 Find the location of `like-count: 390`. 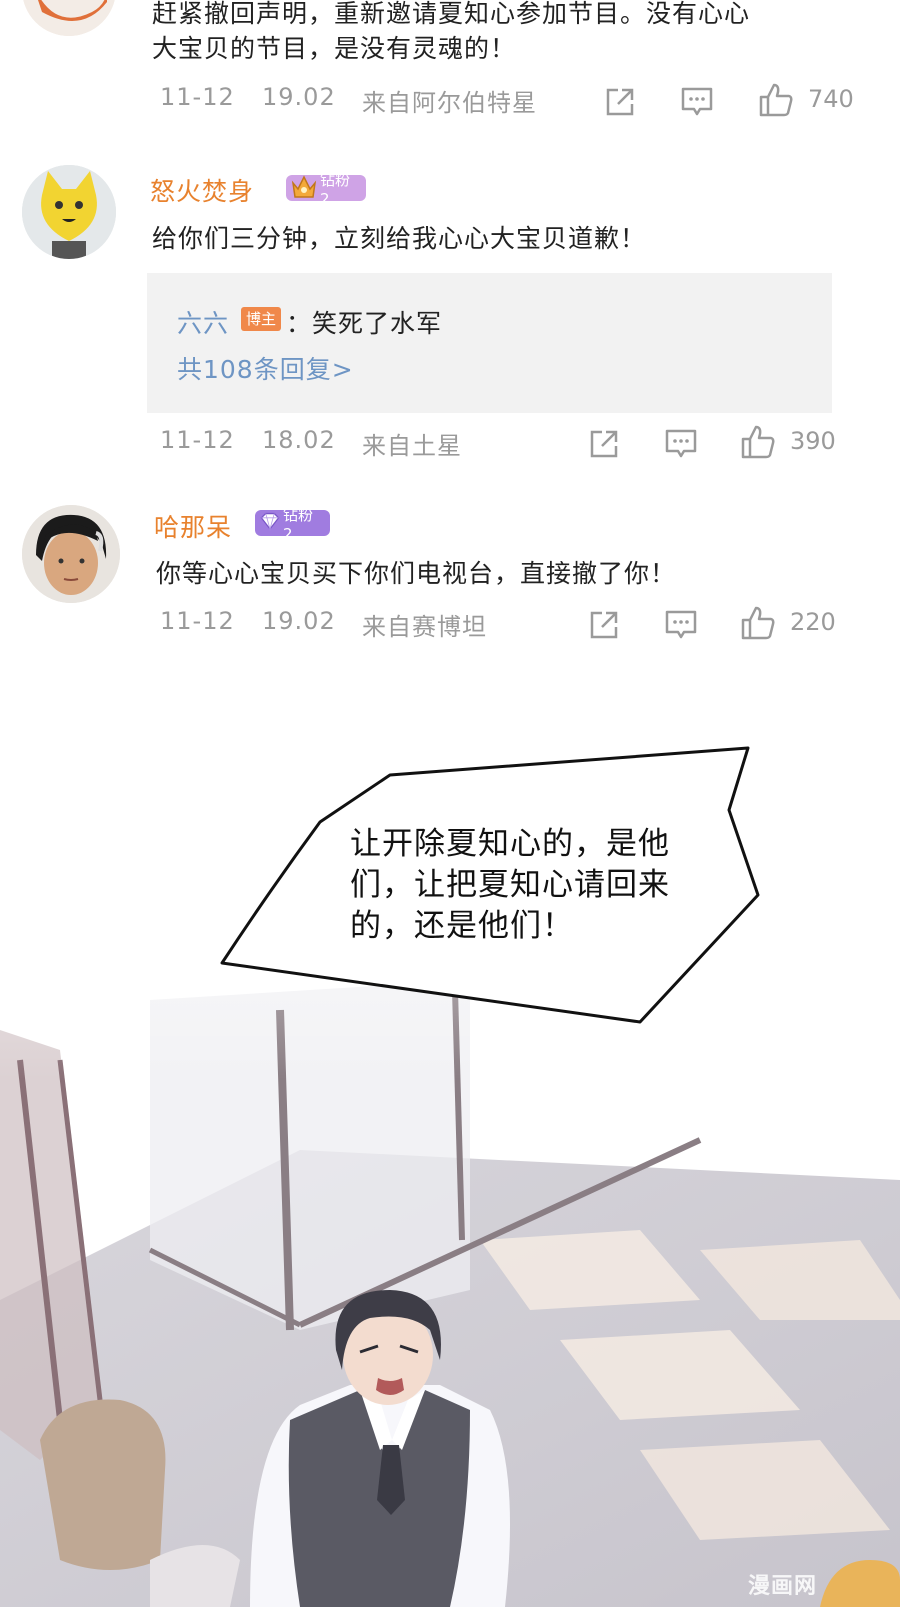

like-count: 390 is located at coordinates (813, 441).